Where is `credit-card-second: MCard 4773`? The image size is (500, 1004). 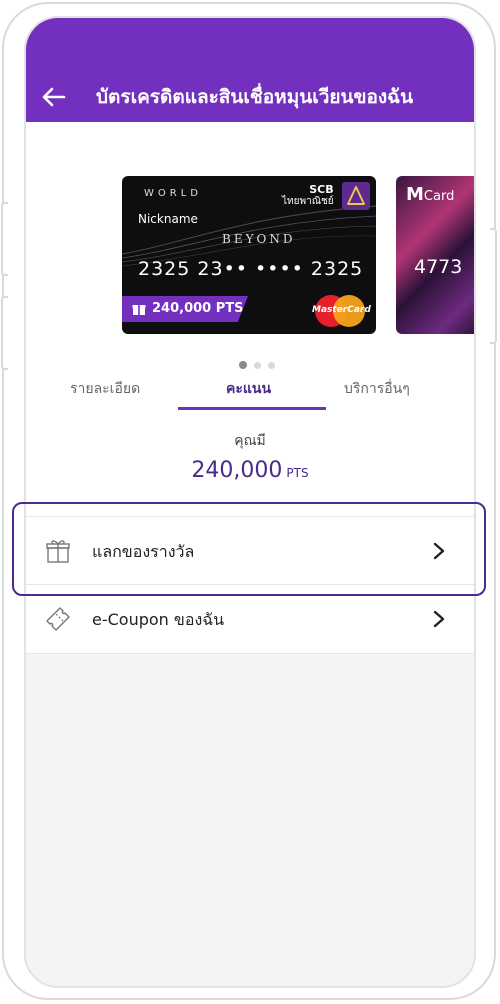
credit-card-second: MCard 4773 is located at coordinates (435, 255).